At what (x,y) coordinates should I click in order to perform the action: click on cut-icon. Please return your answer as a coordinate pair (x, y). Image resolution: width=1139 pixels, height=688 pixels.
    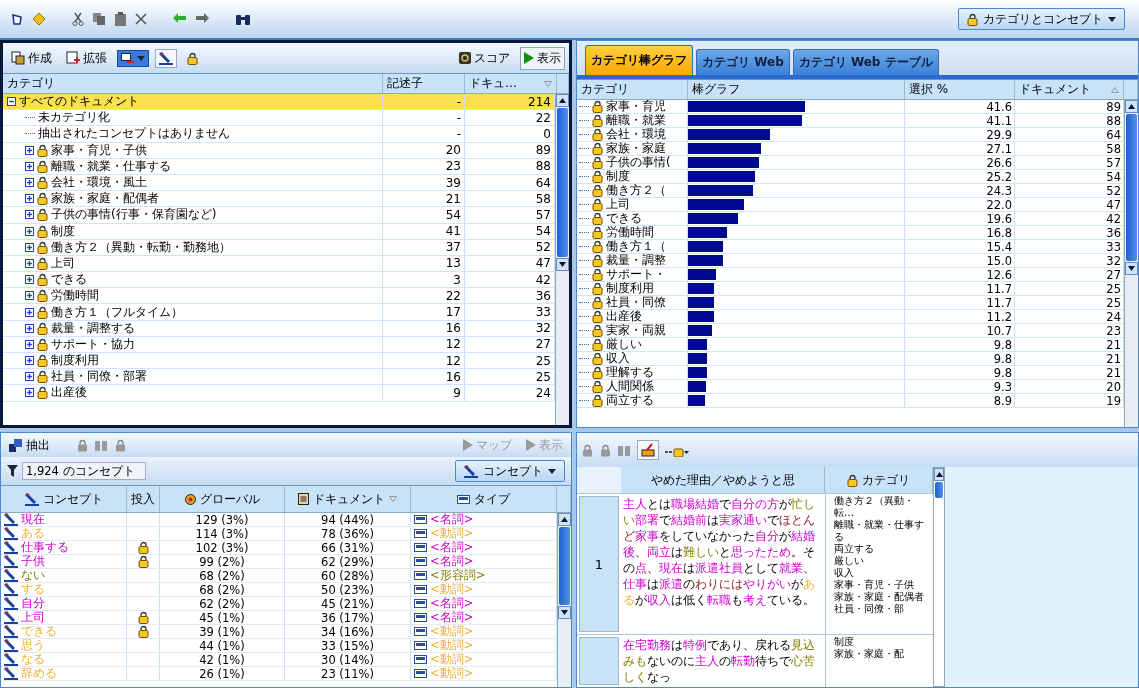
    Looking at the image, I should click on (78, 19).